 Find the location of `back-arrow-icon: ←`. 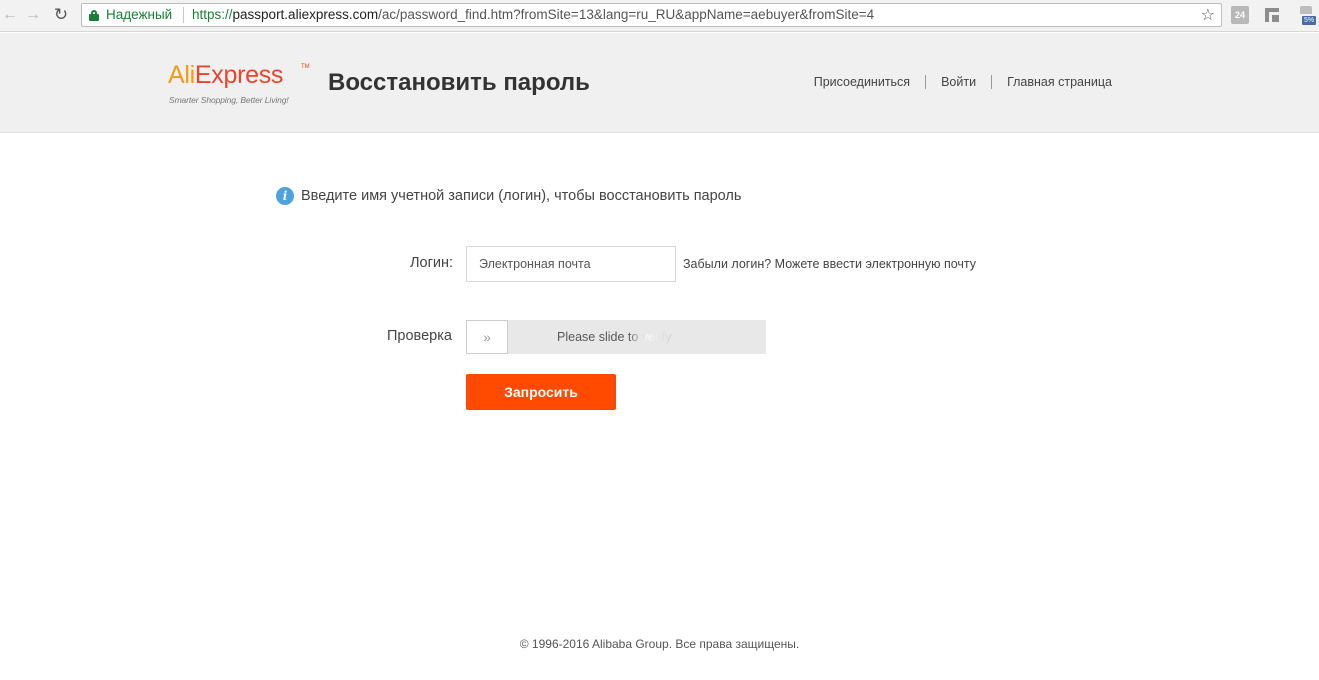

back-arrow-icon: ← is located at coordinates (11, 15).